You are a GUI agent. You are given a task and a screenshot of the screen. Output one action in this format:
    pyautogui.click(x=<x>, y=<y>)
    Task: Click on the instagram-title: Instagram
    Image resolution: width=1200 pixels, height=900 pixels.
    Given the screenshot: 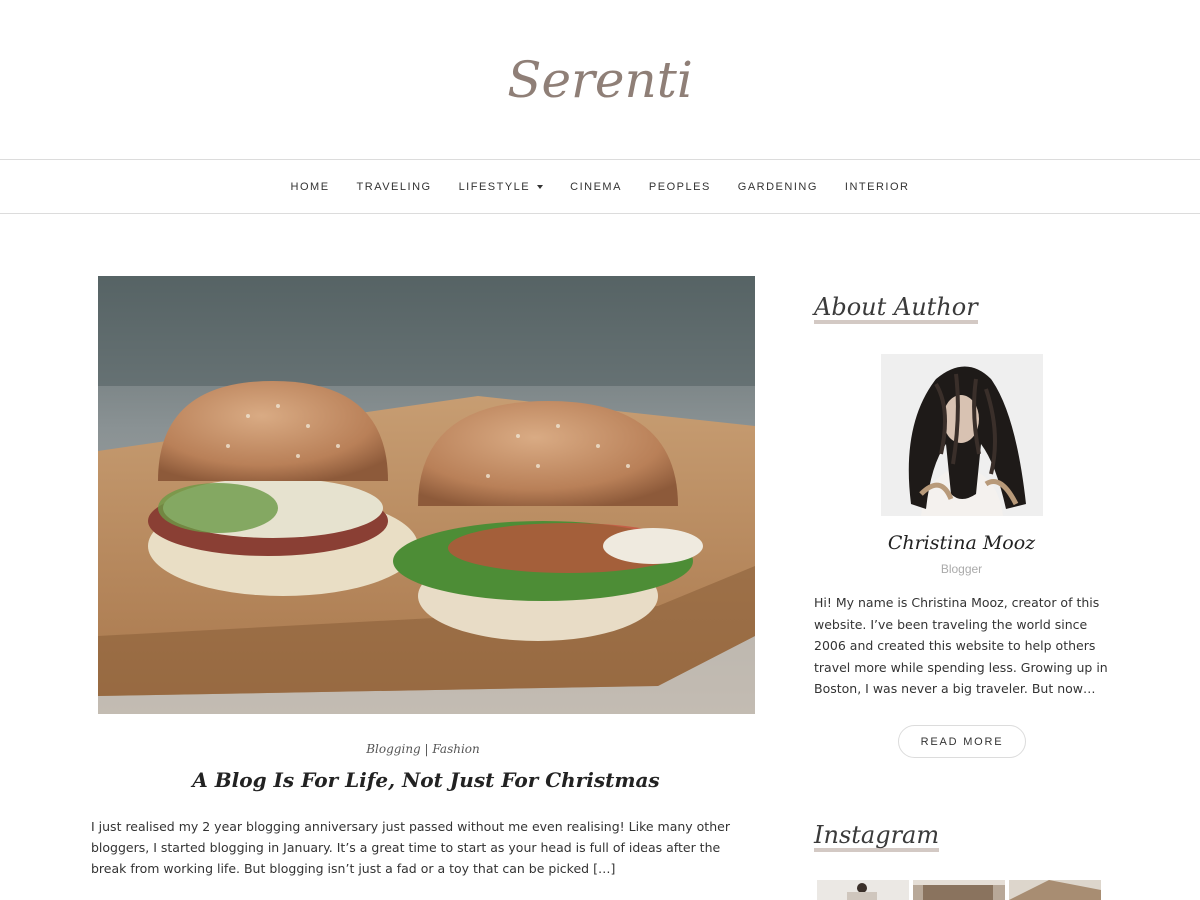 What is the action you would take?
    pyautogui.click(x=877, y=837)
    